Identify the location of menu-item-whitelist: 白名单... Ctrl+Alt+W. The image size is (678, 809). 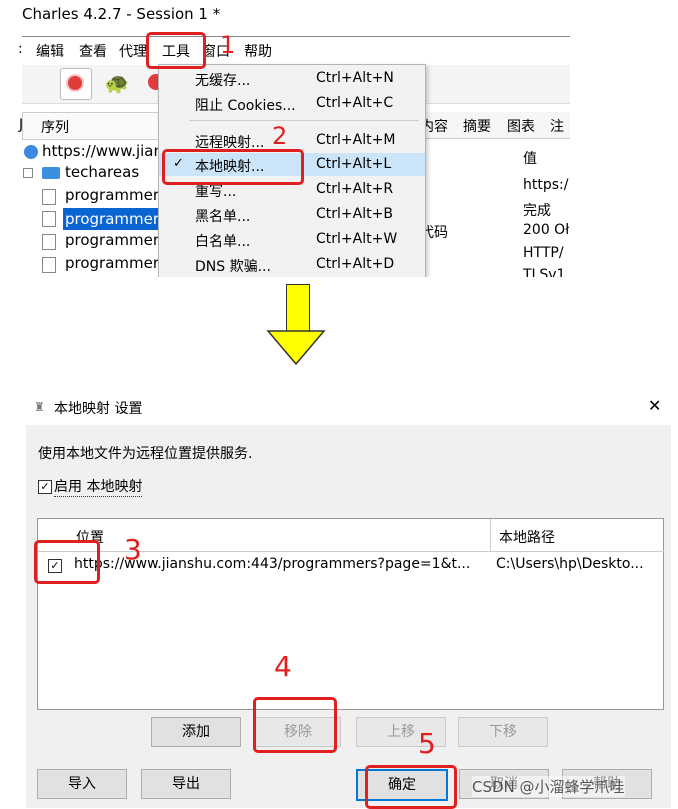
(292, 239).